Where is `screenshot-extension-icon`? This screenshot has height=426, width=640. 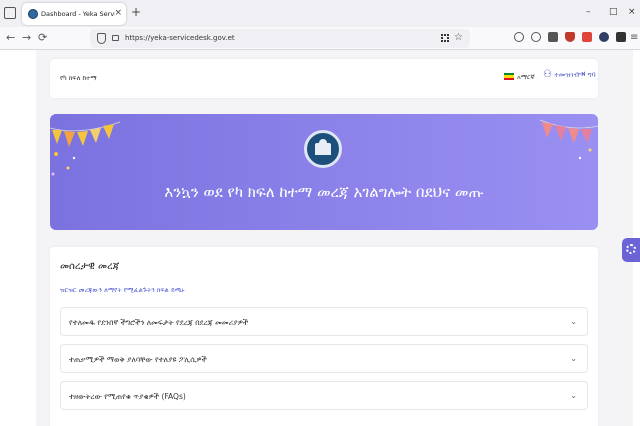 screenshot-extension-icon is located at coordinates (587, 37).